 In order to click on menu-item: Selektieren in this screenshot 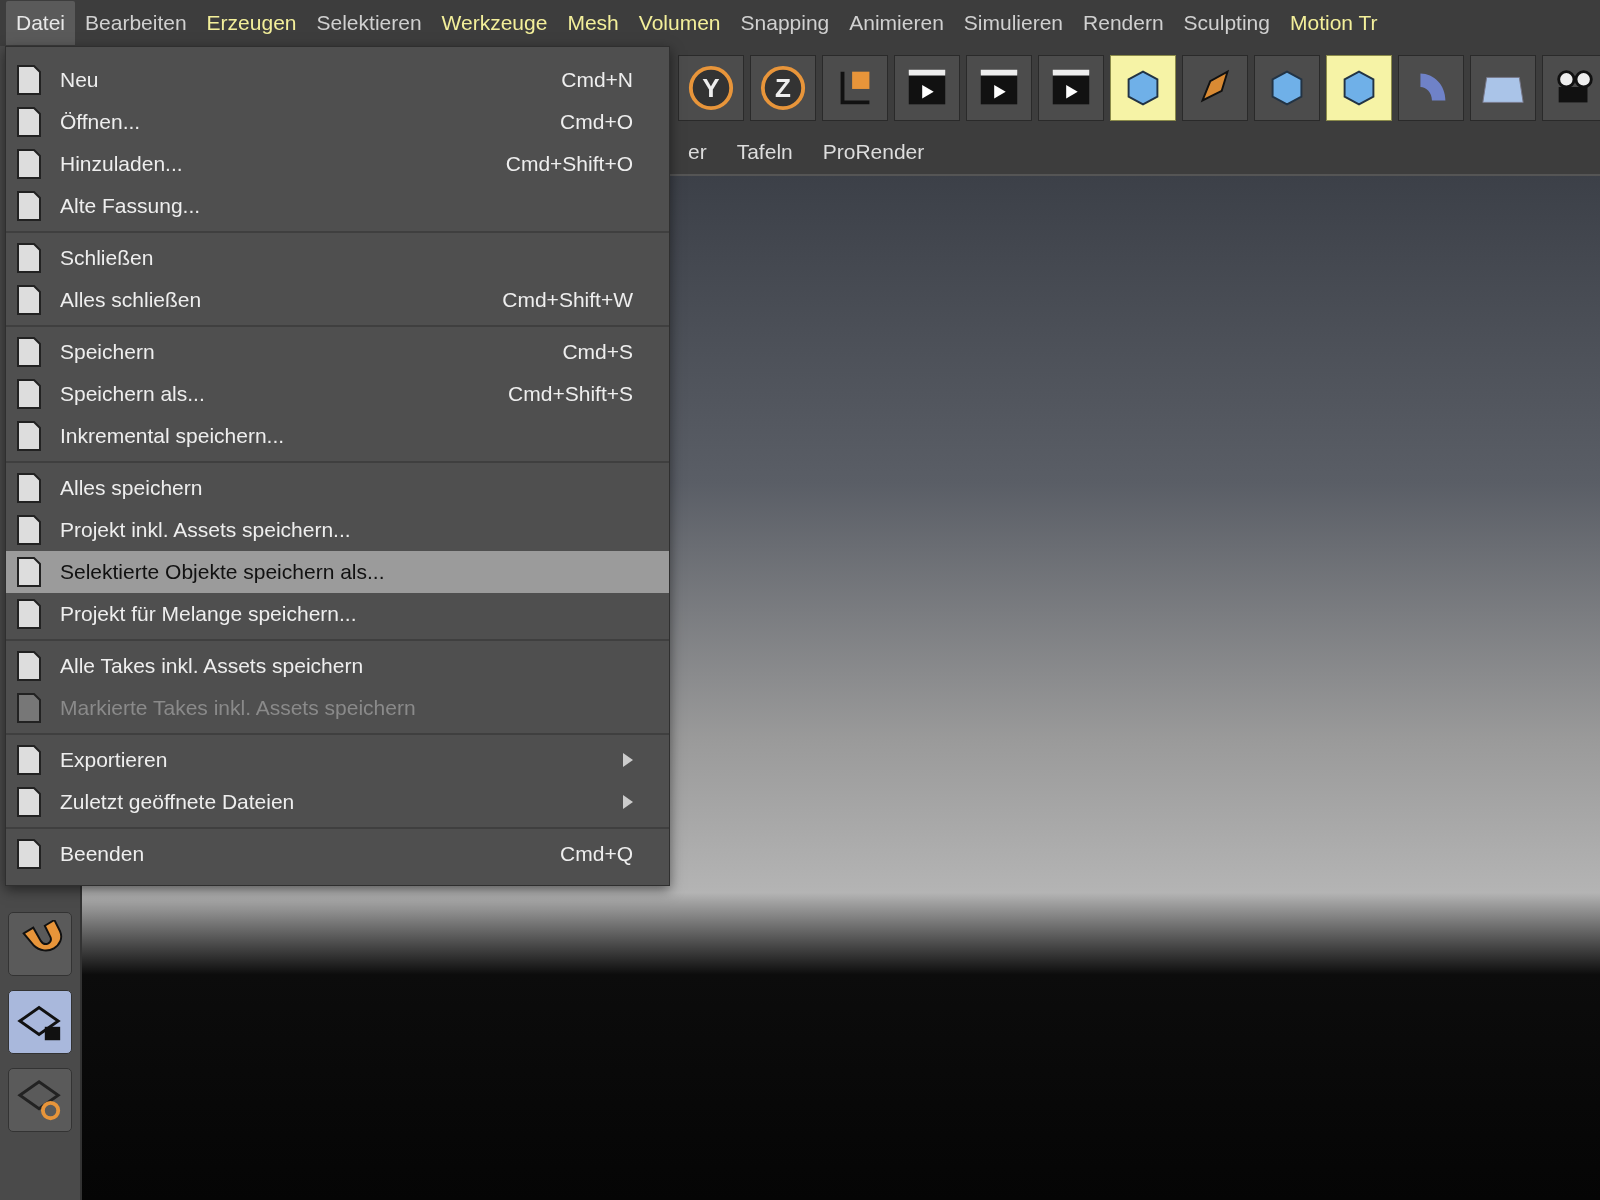, I will do `click(369, 23)`.